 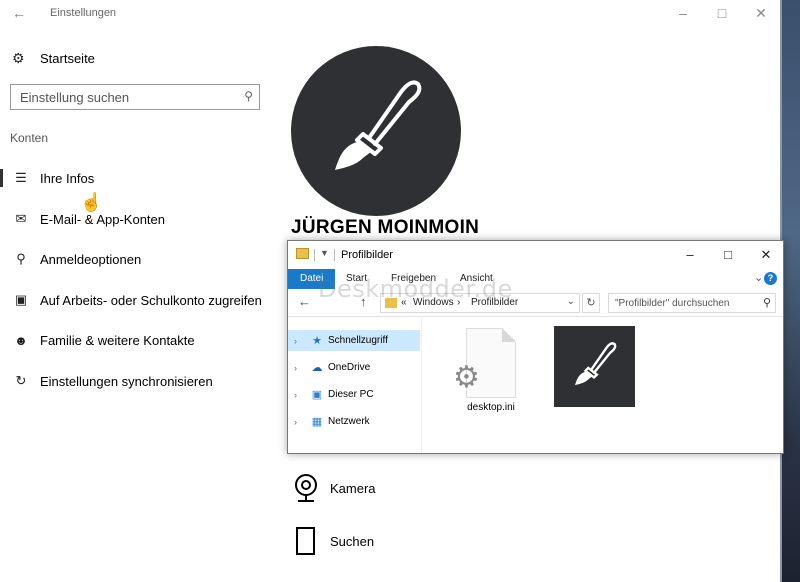 What do you see at coordinates (367, 255) in the screenshot?
I see `explorer-title: Profilbilder` at bounding box center [367, 255].